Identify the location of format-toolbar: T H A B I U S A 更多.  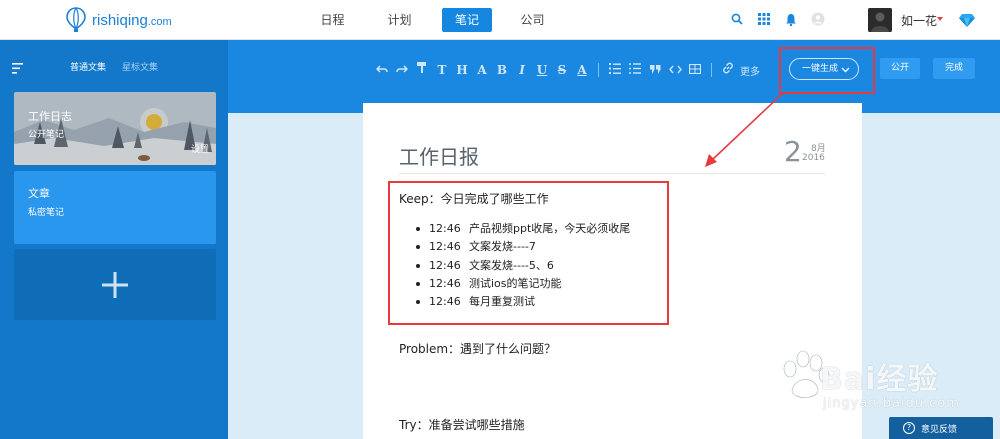
(566, 70).